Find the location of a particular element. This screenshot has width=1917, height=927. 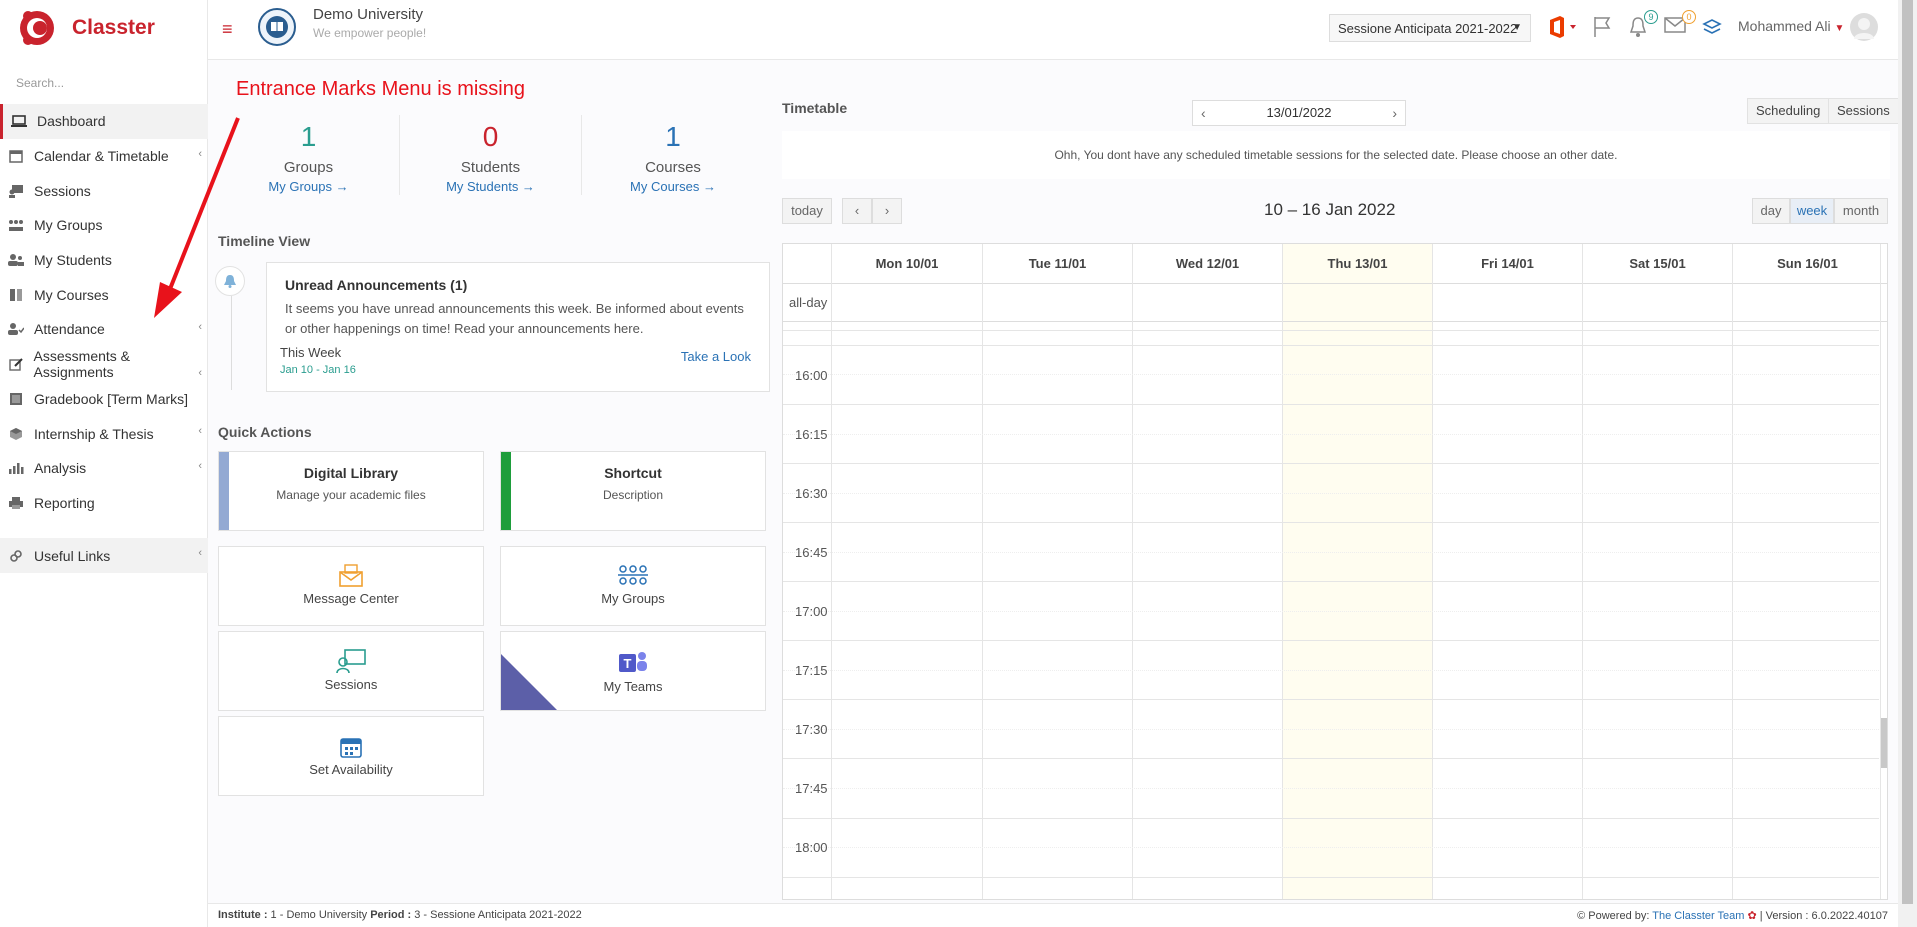

take-a-look-link: Take a Look is located at coordinates (716, 356).